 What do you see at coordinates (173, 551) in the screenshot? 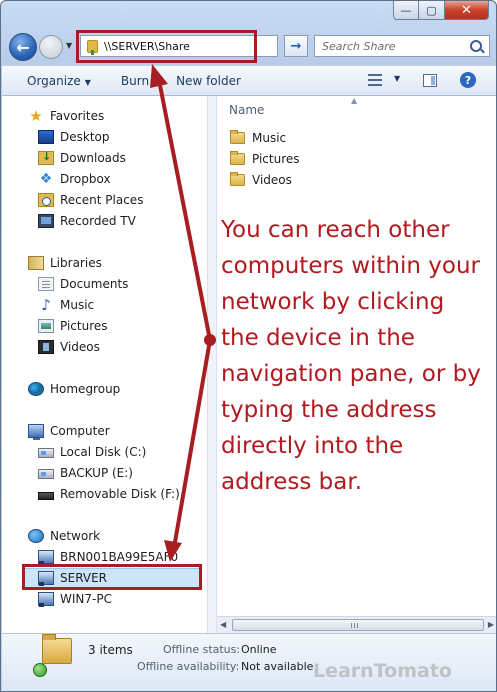
I see `arrowhead-down` at bounding box center [173, 551].